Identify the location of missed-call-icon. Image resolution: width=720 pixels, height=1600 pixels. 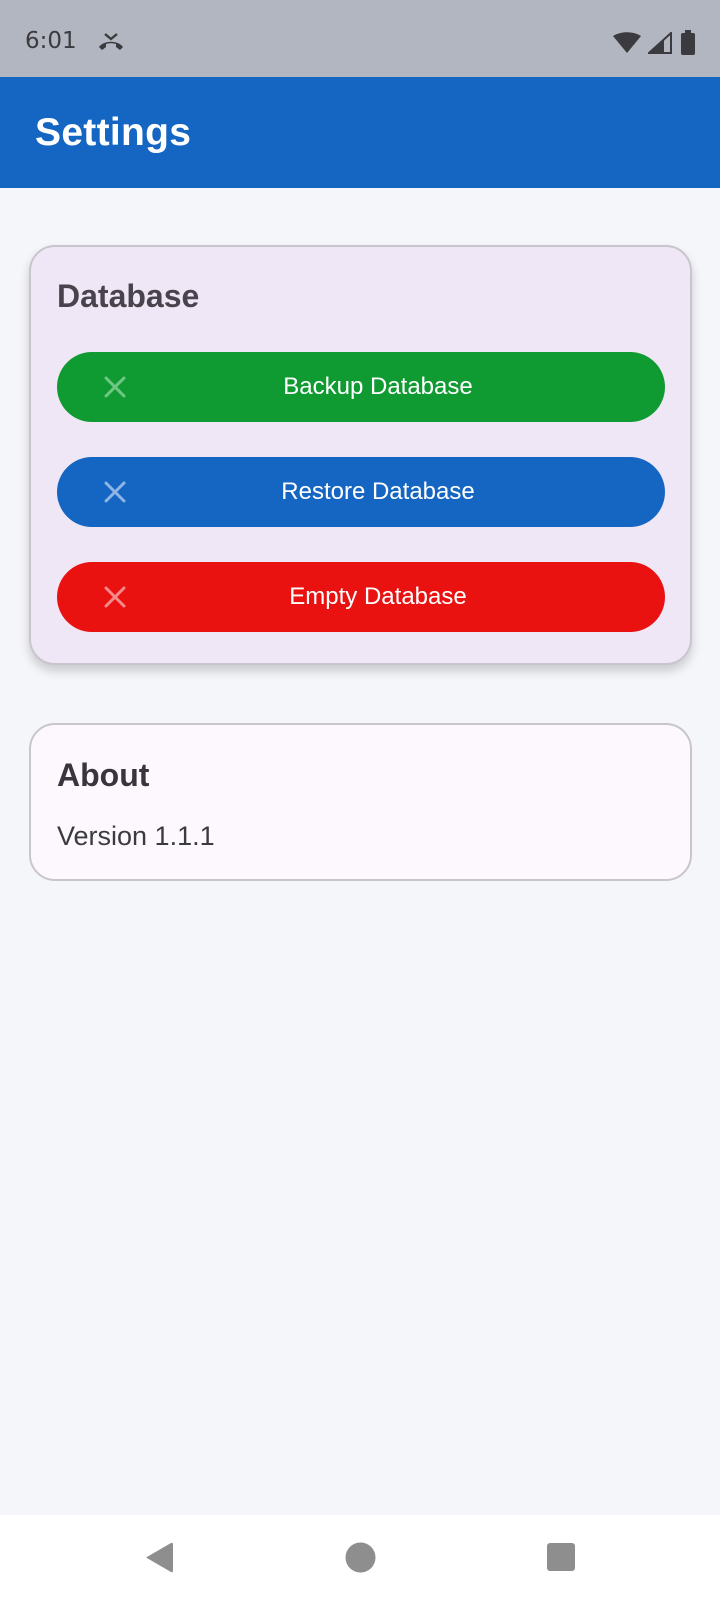
(111, 41).